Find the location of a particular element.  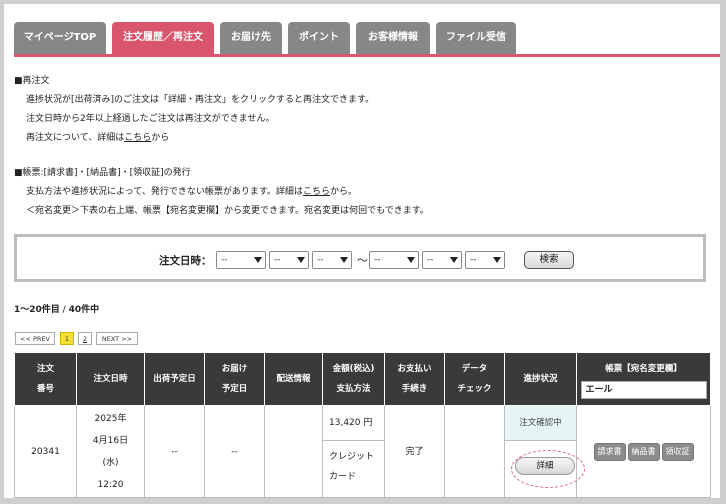

ship-date-cell: -- is located at coordinates (174, 451).